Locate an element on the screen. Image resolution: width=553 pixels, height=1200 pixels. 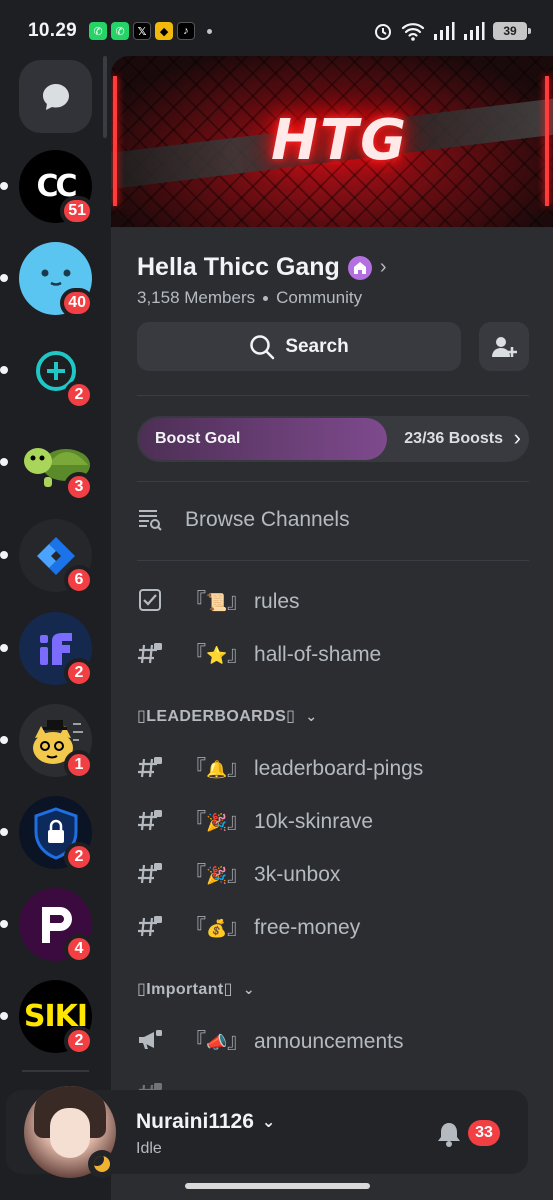
signal-2-icon is located at coordinates (474, 31).